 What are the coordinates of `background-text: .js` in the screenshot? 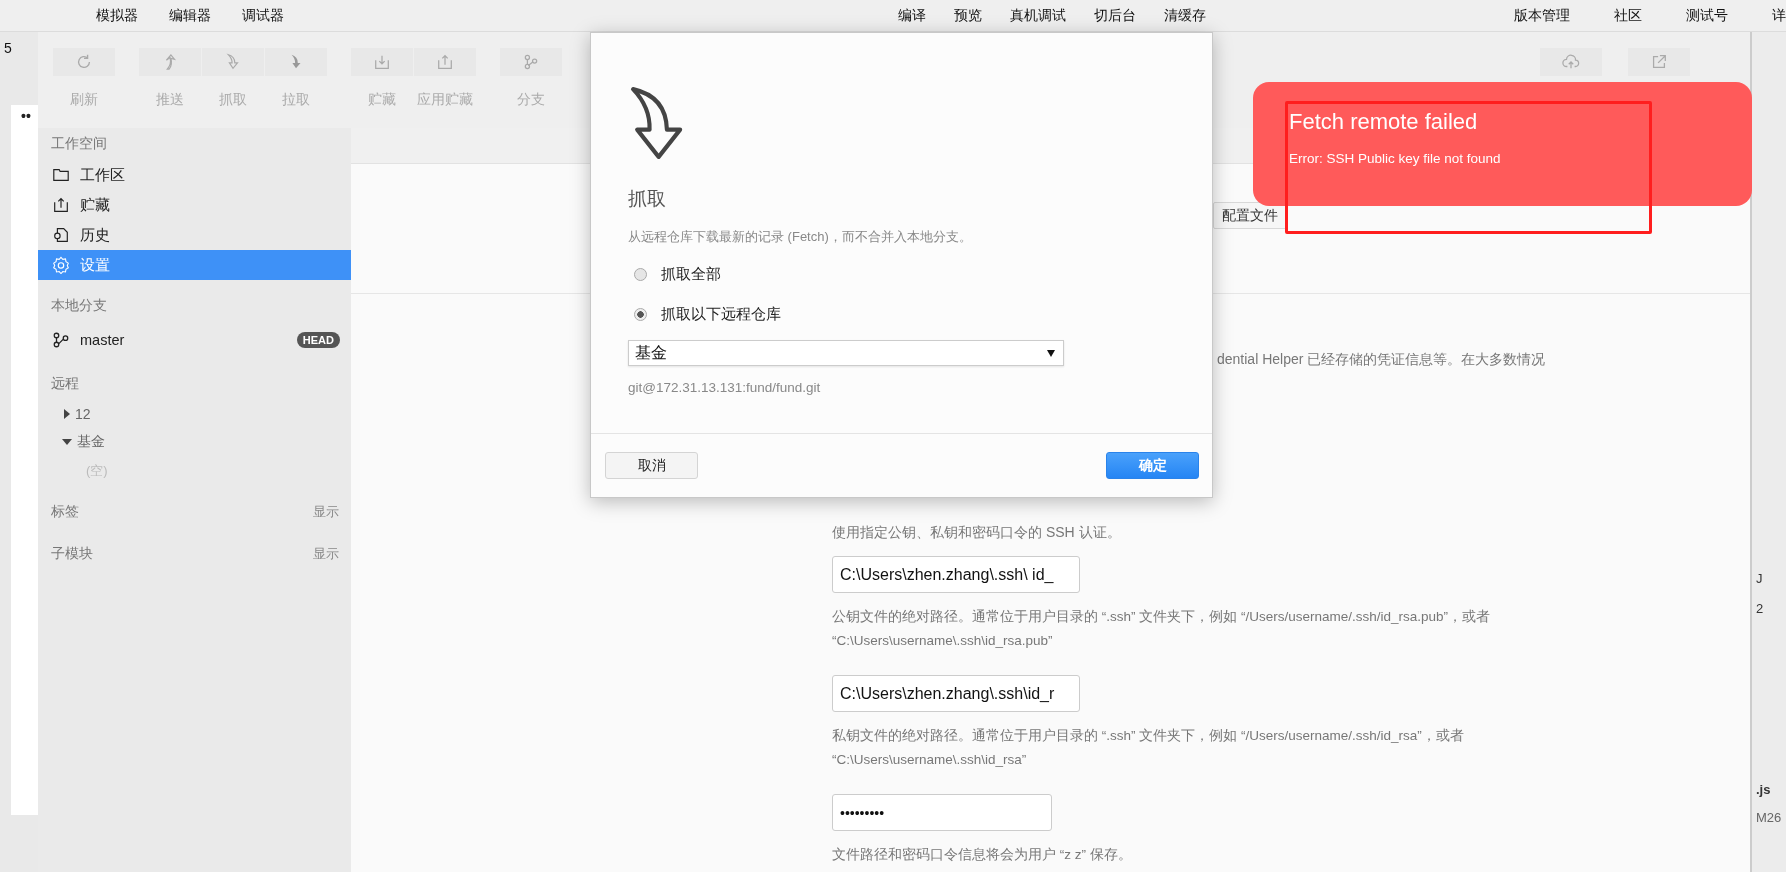 It's located at (1763, 790).